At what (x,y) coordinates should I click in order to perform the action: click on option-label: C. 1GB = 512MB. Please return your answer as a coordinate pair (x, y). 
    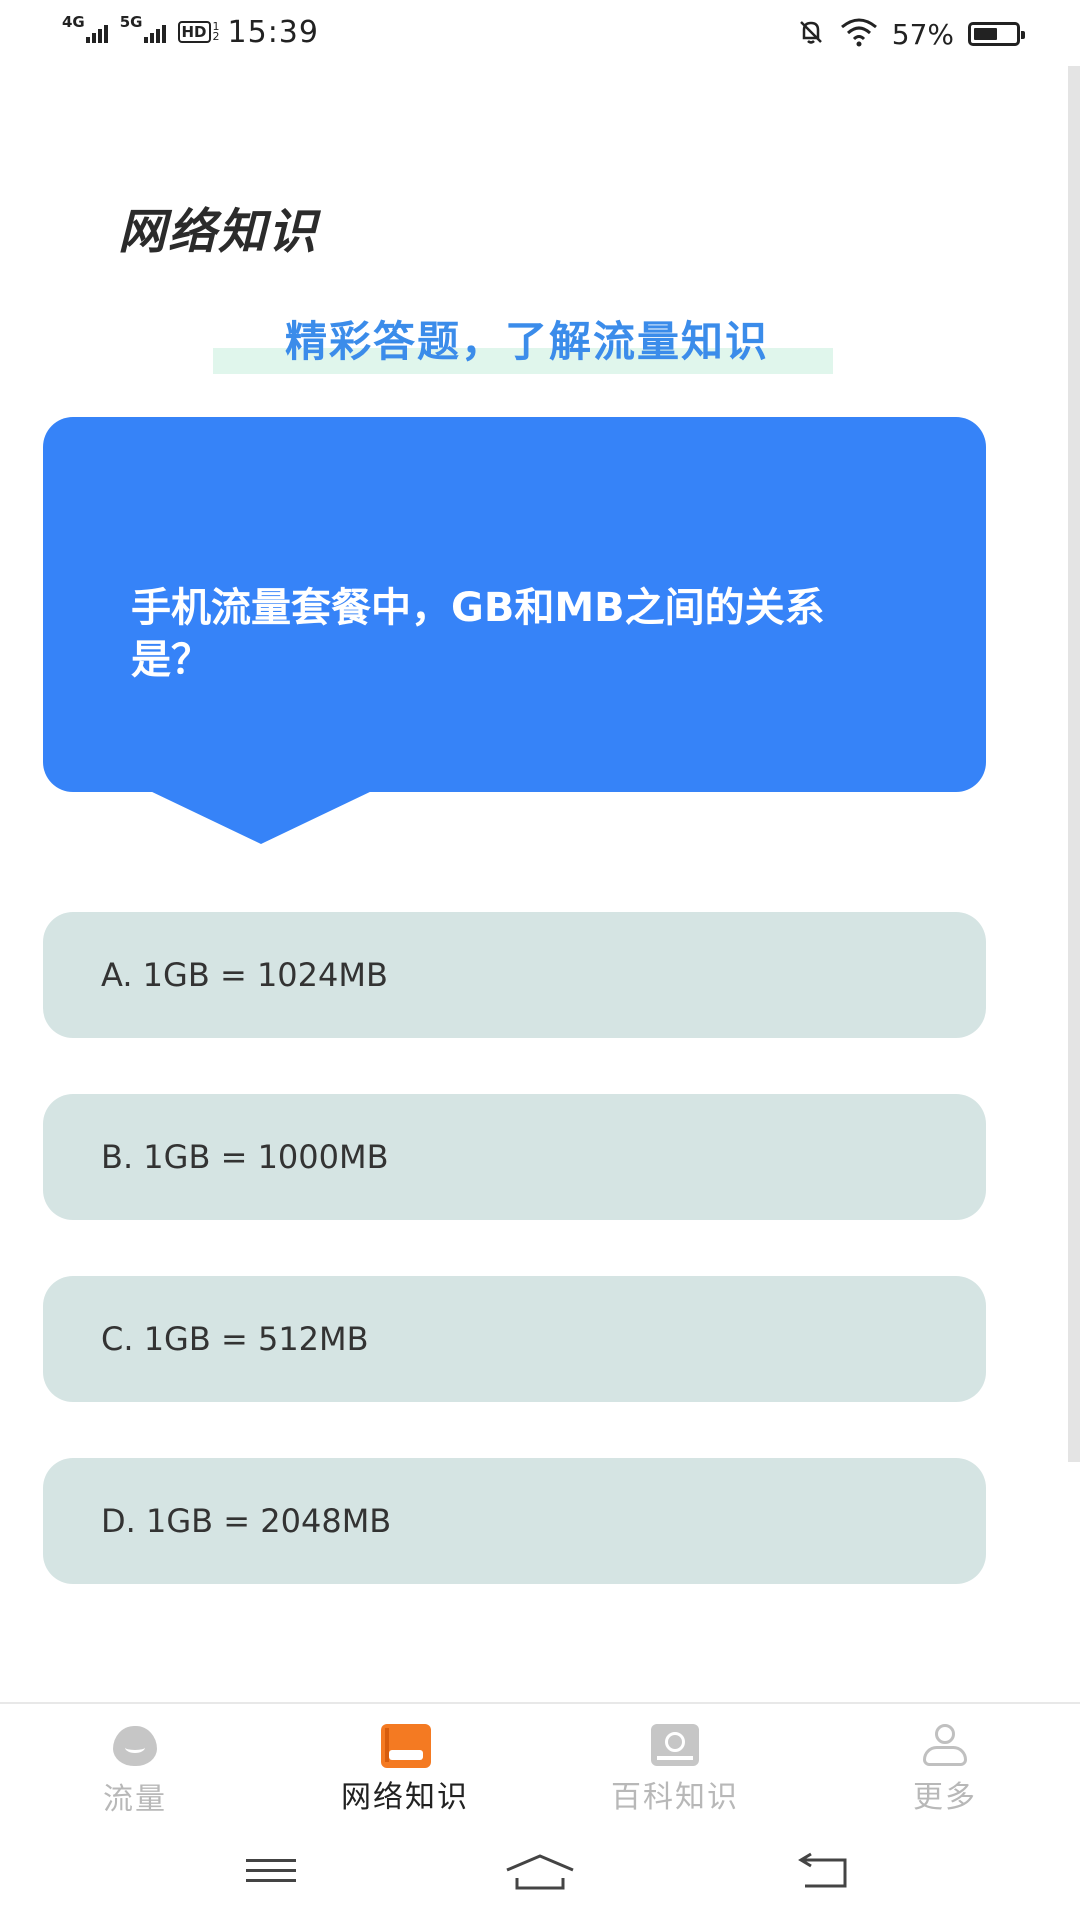
    Looking at the image, I should click on (235, 1339).